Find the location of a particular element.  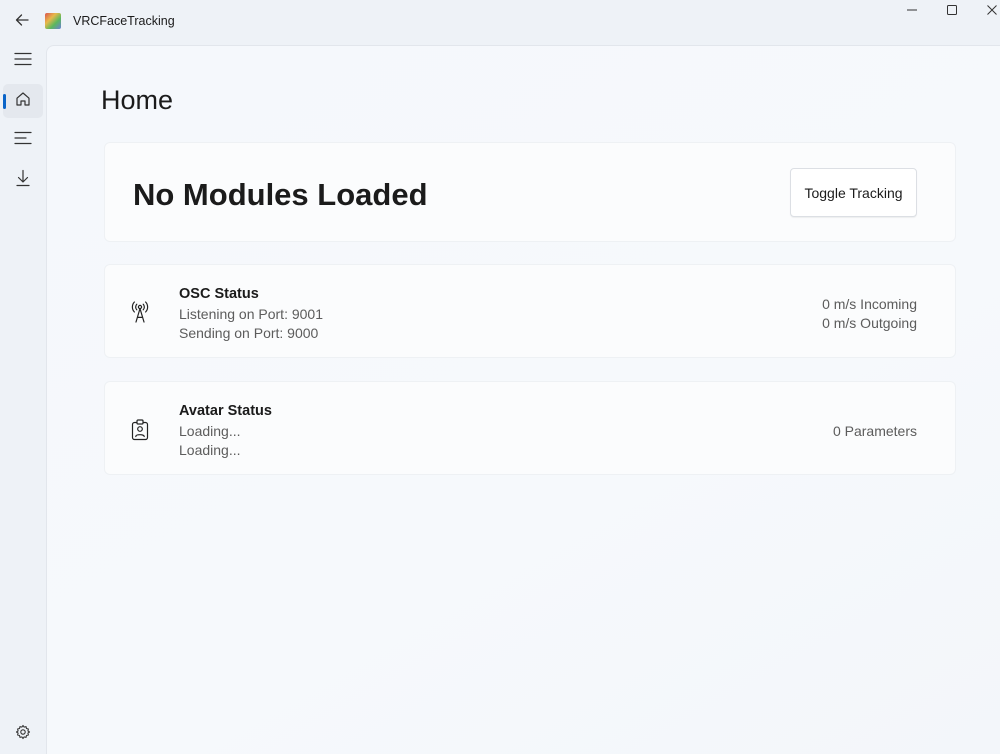

arrow-left-icon is located at coordinates (22, 22).